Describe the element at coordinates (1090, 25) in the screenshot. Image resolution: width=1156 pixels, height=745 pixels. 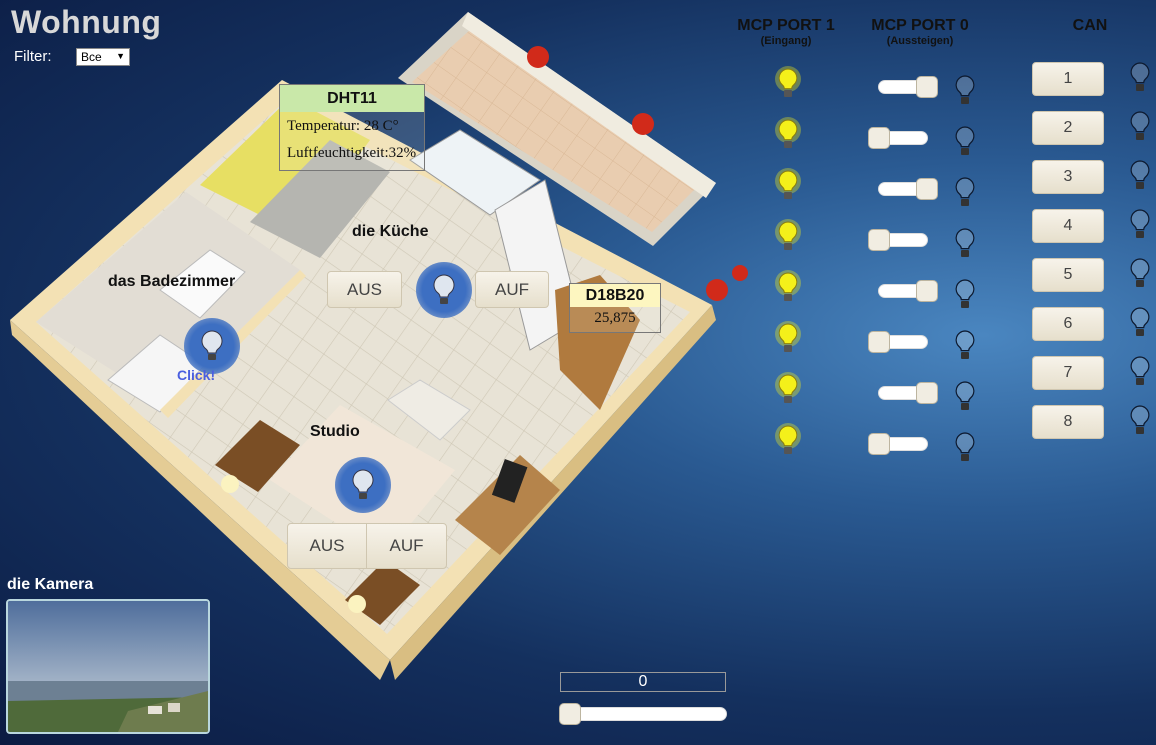
I see `can-title: CAN` at that location.